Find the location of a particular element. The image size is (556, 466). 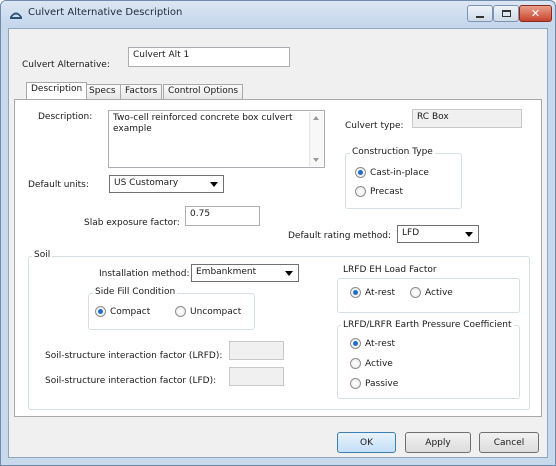

culvert-type-label: Culvert type: is located at coordinates (374, 126).